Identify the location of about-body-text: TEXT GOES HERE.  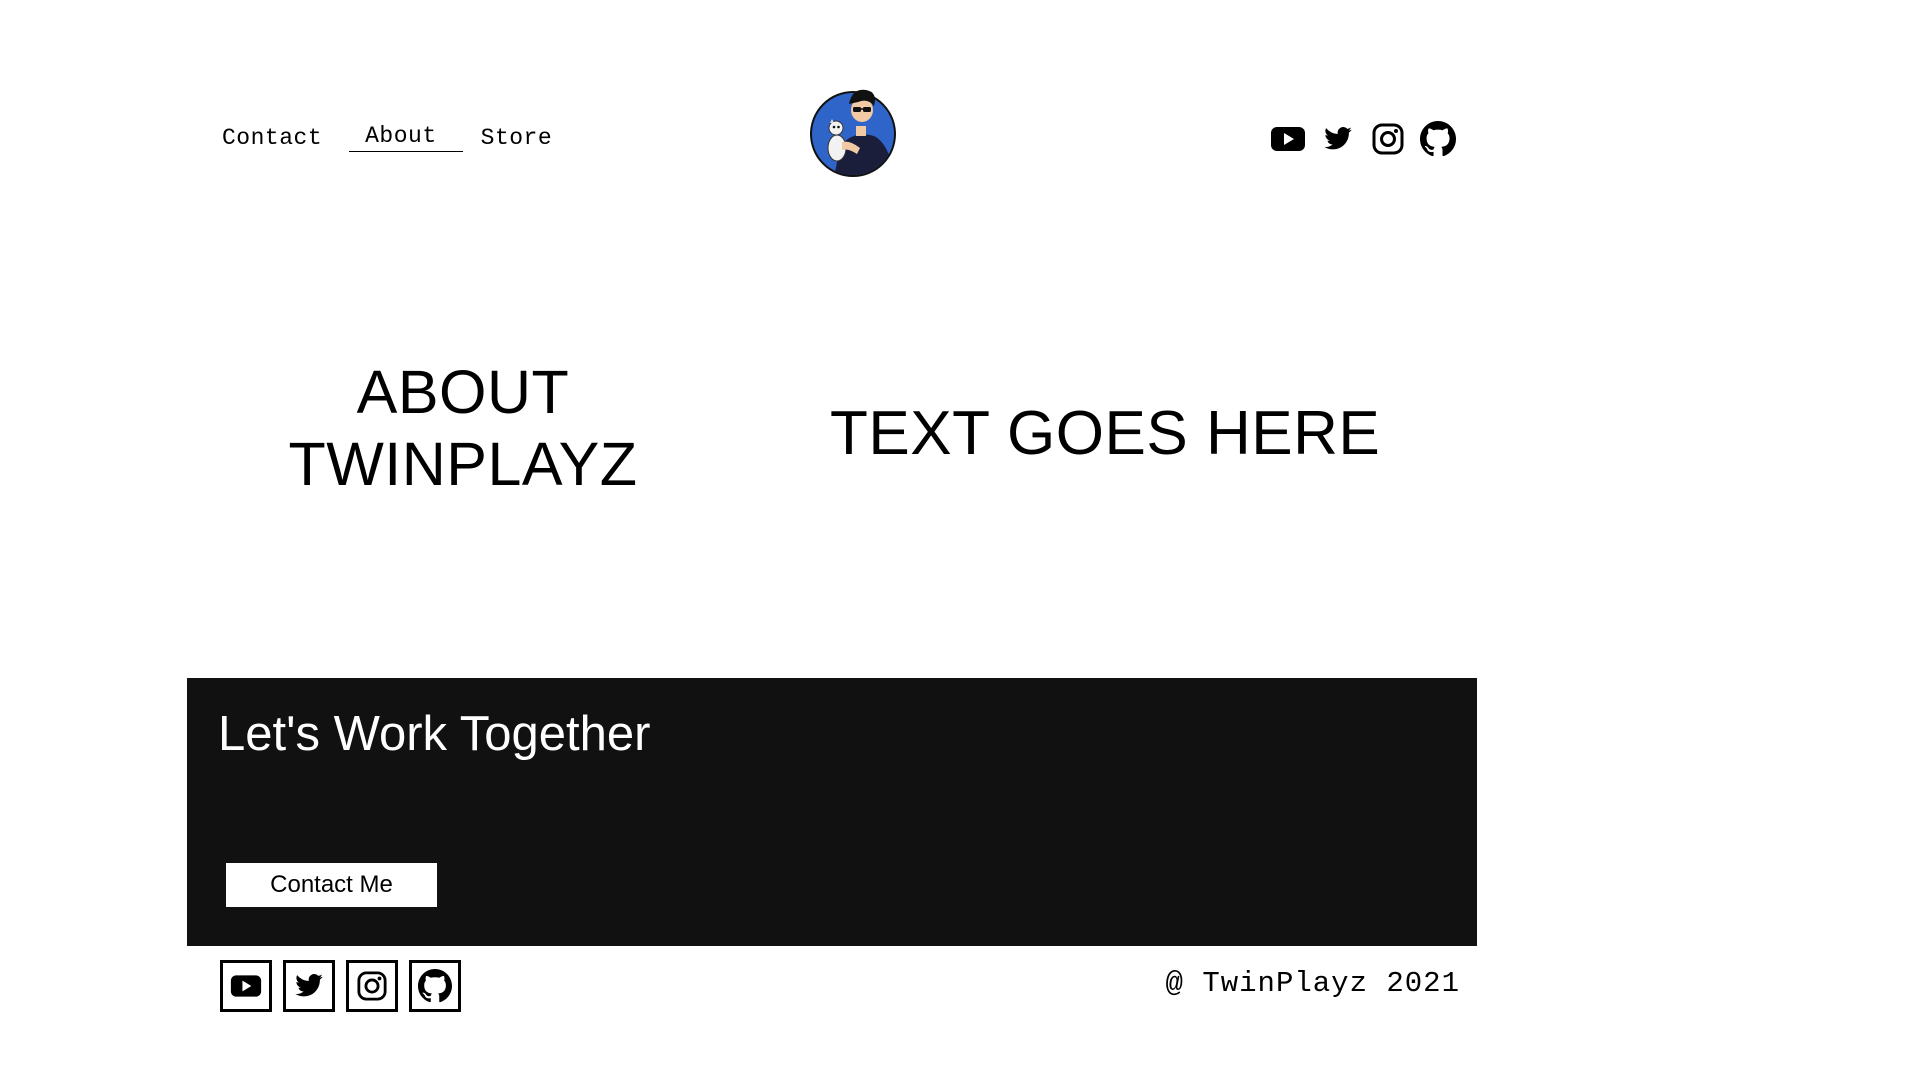
(1105, 433).